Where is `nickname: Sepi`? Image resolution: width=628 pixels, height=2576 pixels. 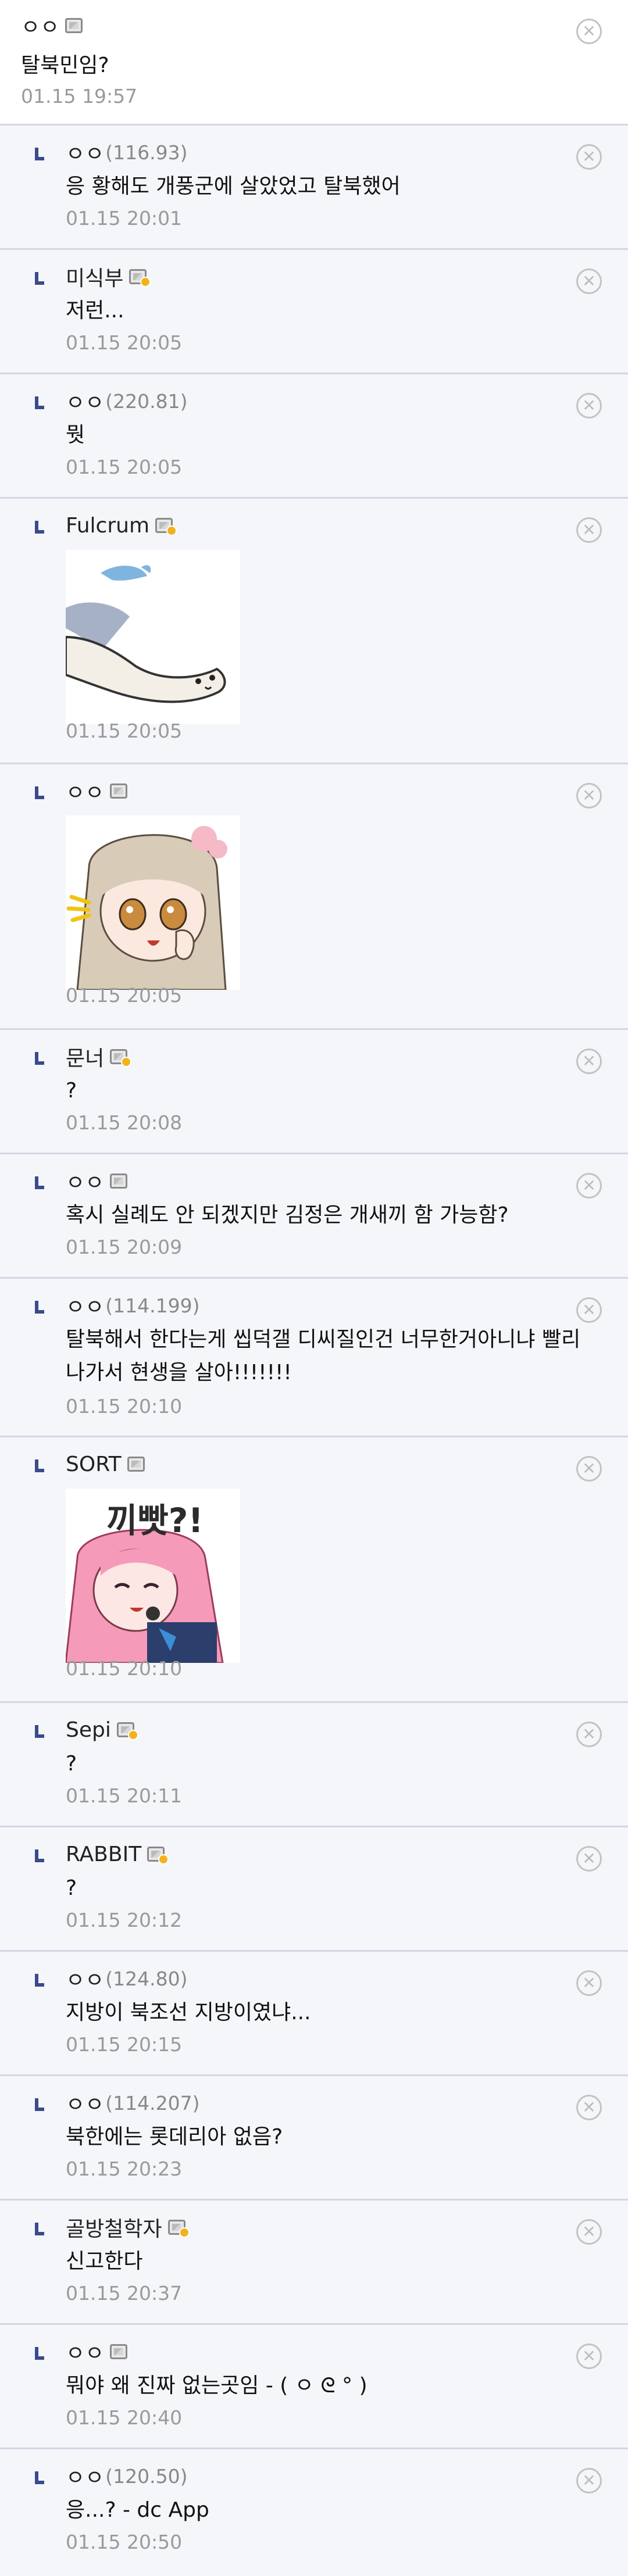 nickname: Sepi is located at coordinates (88, 1730).